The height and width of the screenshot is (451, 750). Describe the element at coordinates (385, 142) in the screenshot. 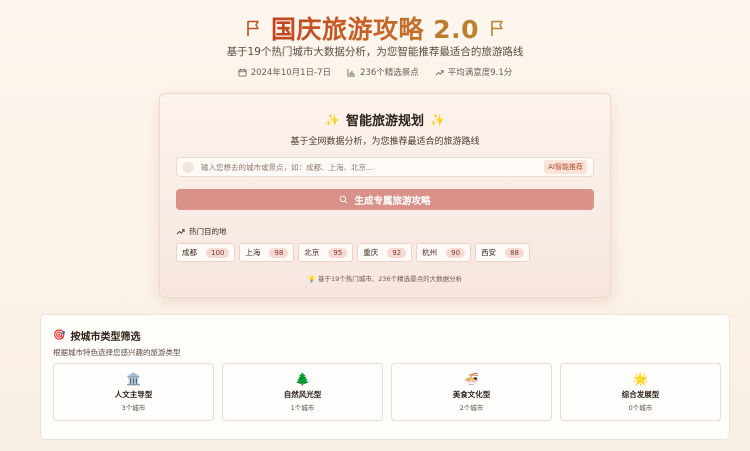

I see `planner-subtitle: 基于全网数据分析，为您推荐最适合的旅游路线` at that location.